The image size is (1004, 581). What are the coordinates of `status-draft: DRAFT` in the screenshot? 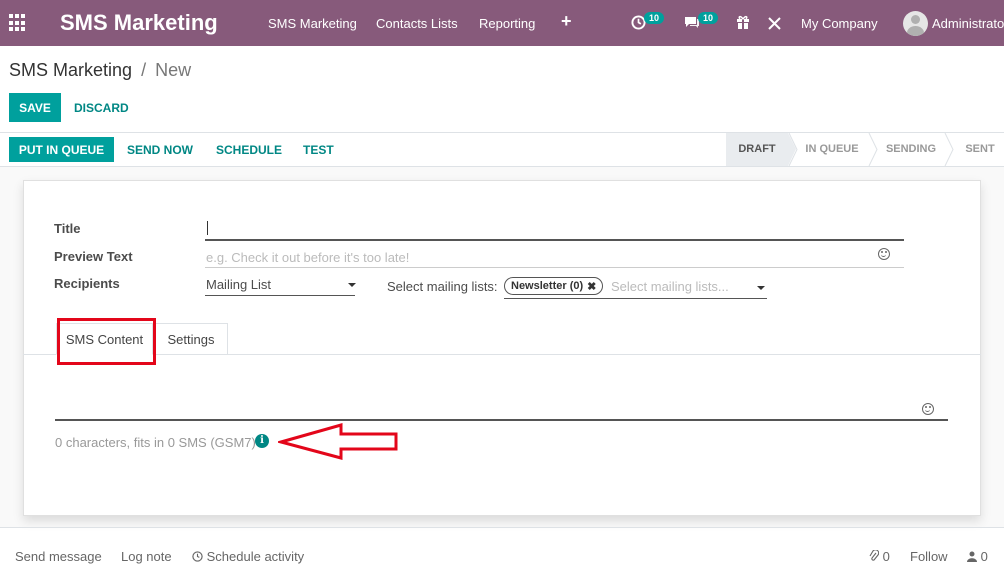 It's located at (761, 149).